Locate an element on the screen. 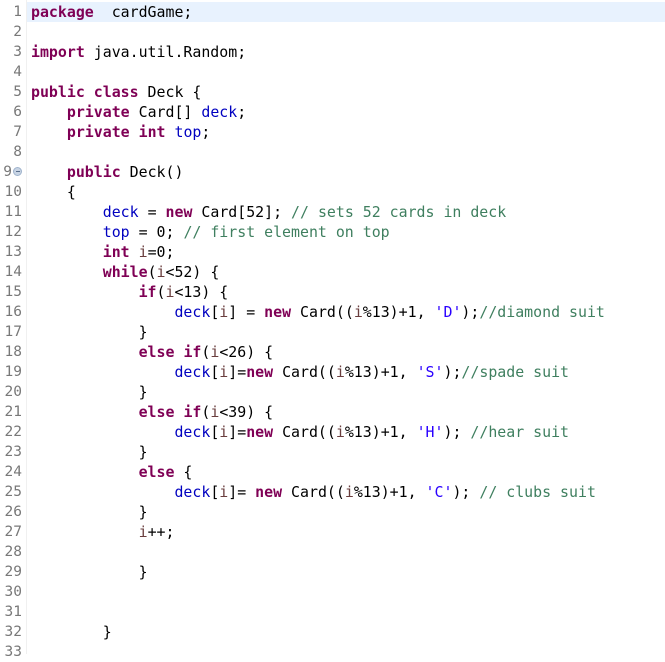 This screenshot has height=662, width=665. code-token: Deck() is located at coordinates (152, 172).